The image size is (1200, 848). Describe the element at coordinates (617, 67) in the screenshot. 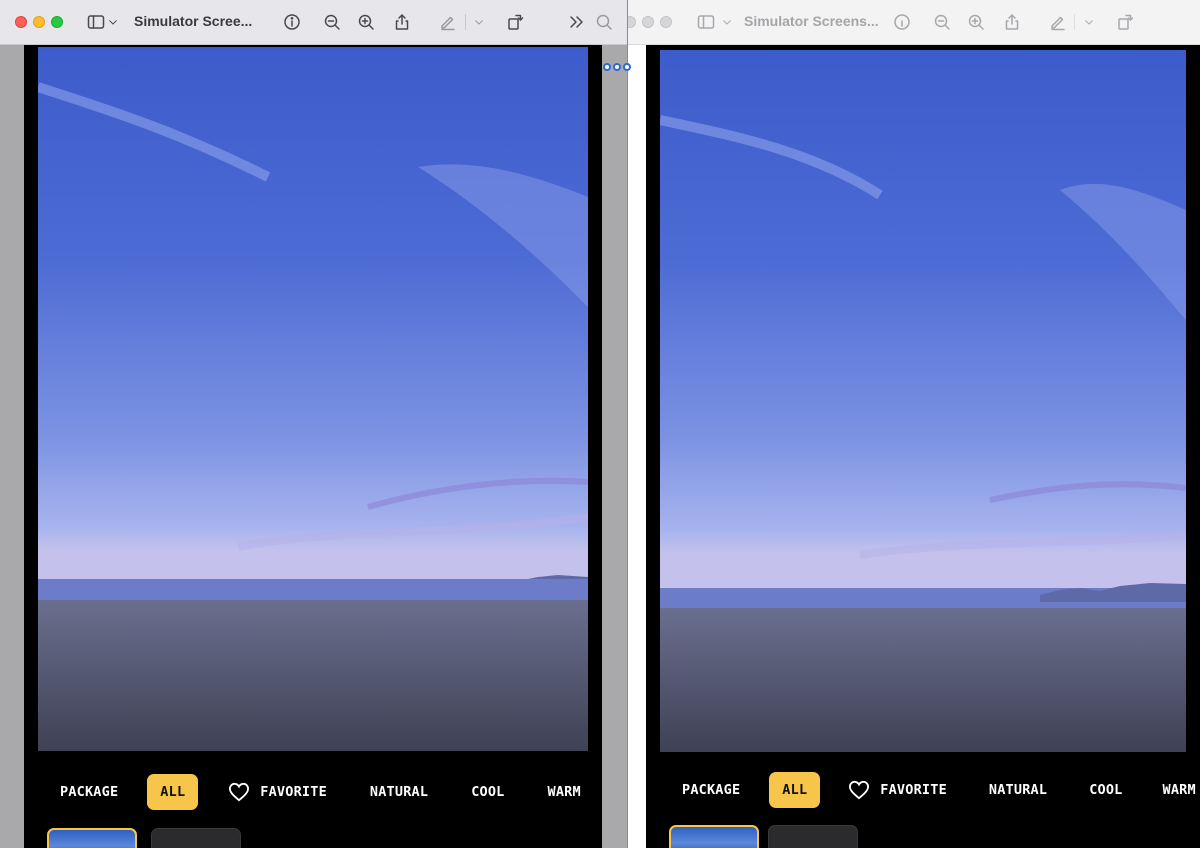

I see `selection-handle` at that location.